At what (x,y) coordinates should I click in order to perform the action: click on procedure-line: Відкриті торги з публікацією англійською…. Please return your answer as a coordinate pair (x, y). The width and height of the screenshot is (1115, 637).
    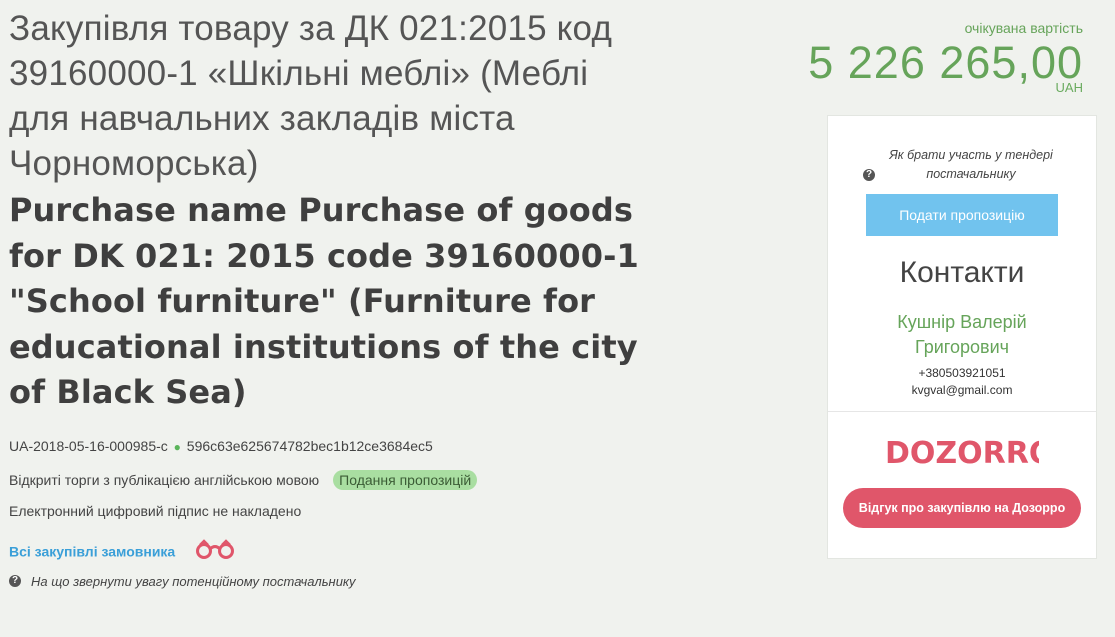
    Looking at the image, I should click on (329, 480).